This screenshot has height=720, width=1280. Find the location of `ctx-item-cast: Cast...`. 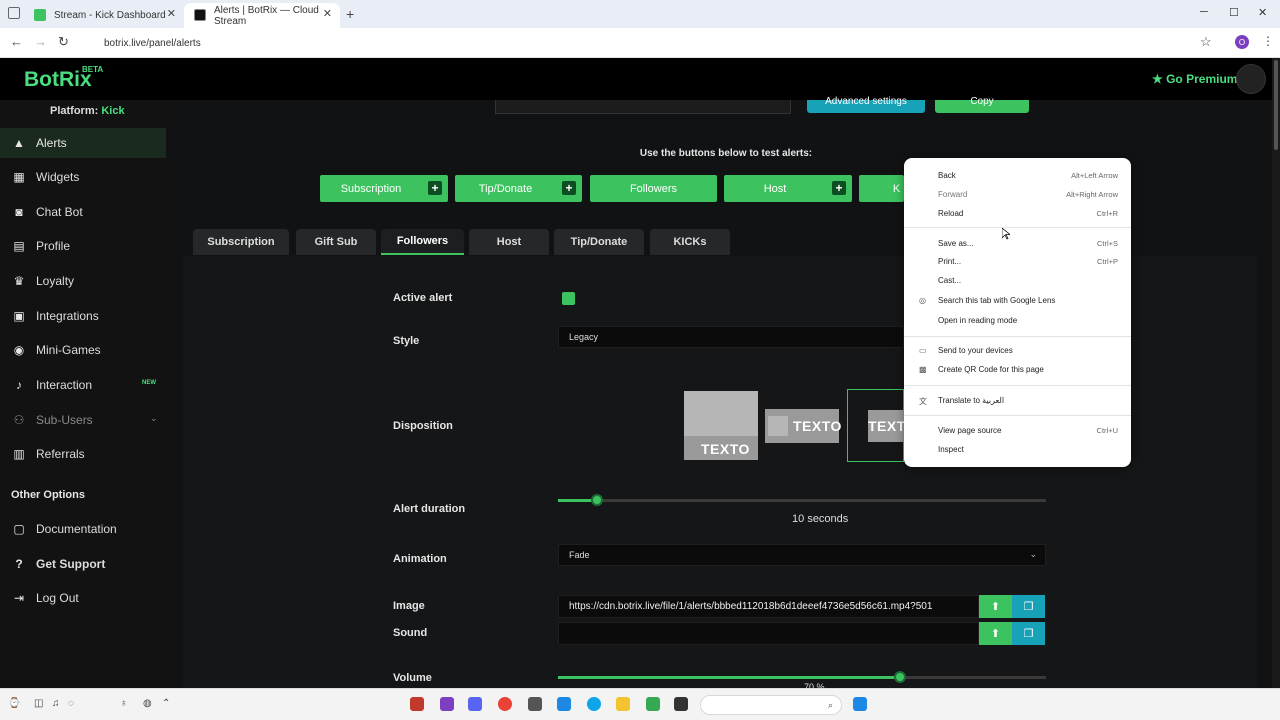

ctx-item-cast: Cast... is located at coordinates (1028, 280).